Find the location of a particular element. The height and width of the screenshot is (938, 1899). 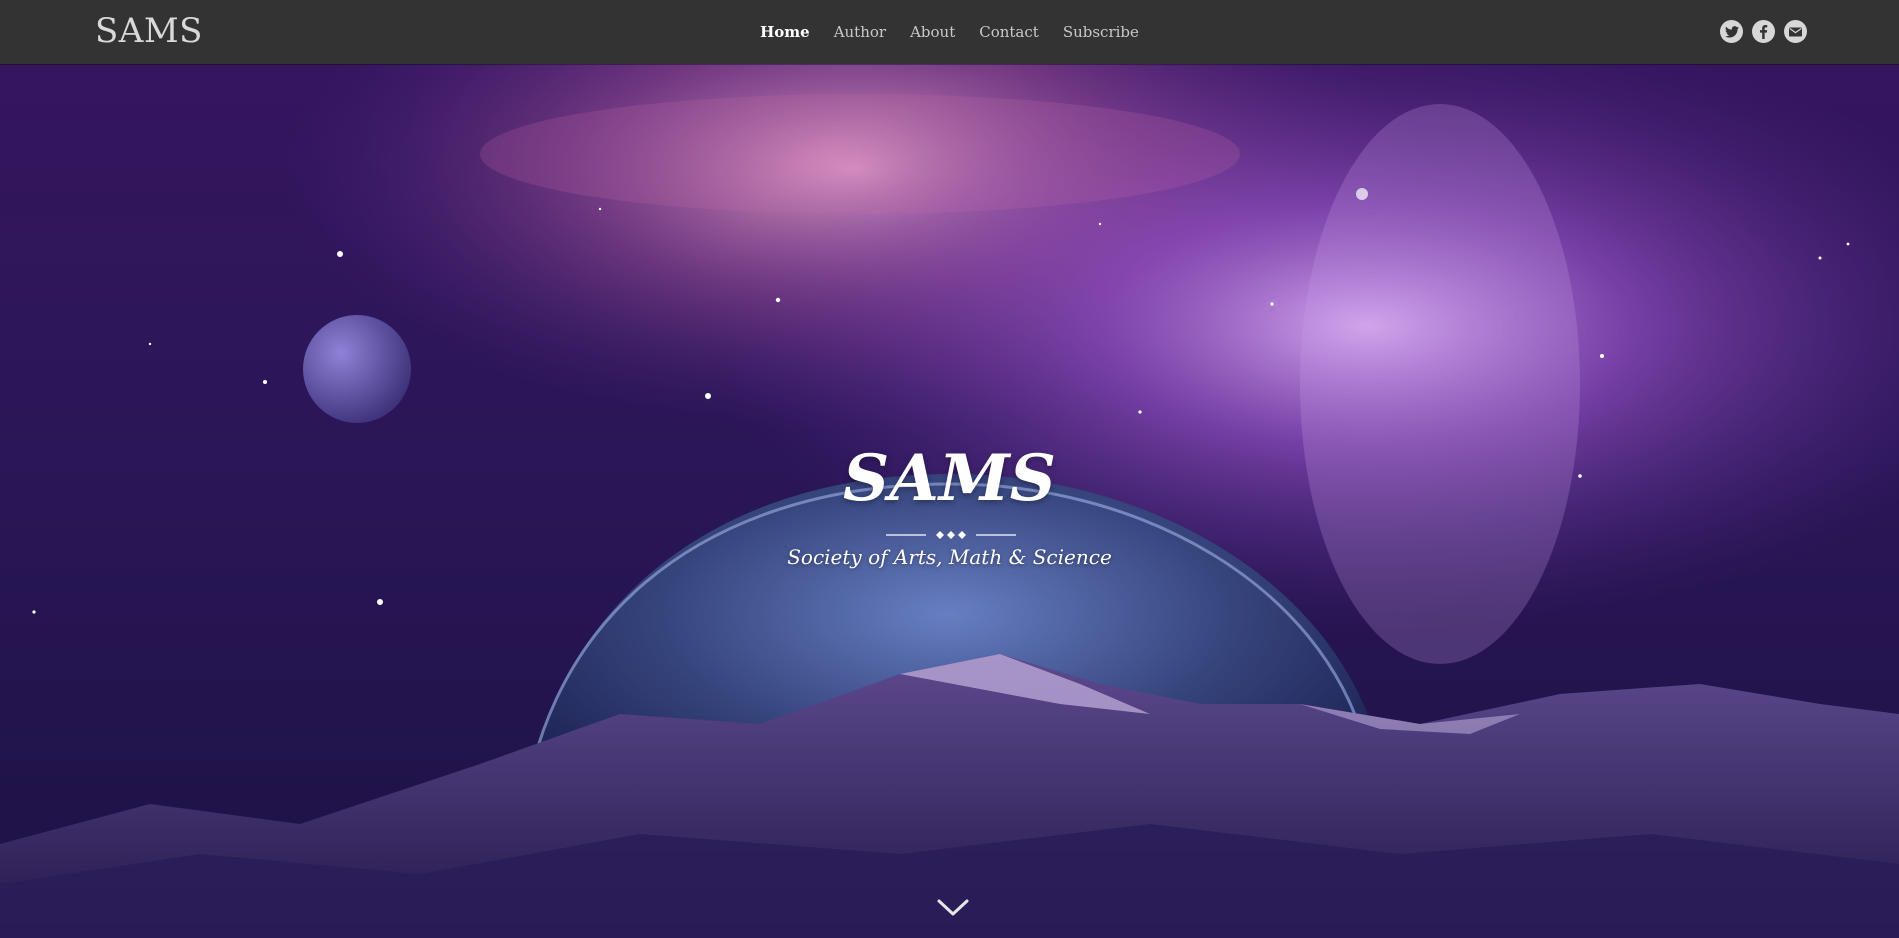

nav-item-author: Author is located at coordinates (860, 32).